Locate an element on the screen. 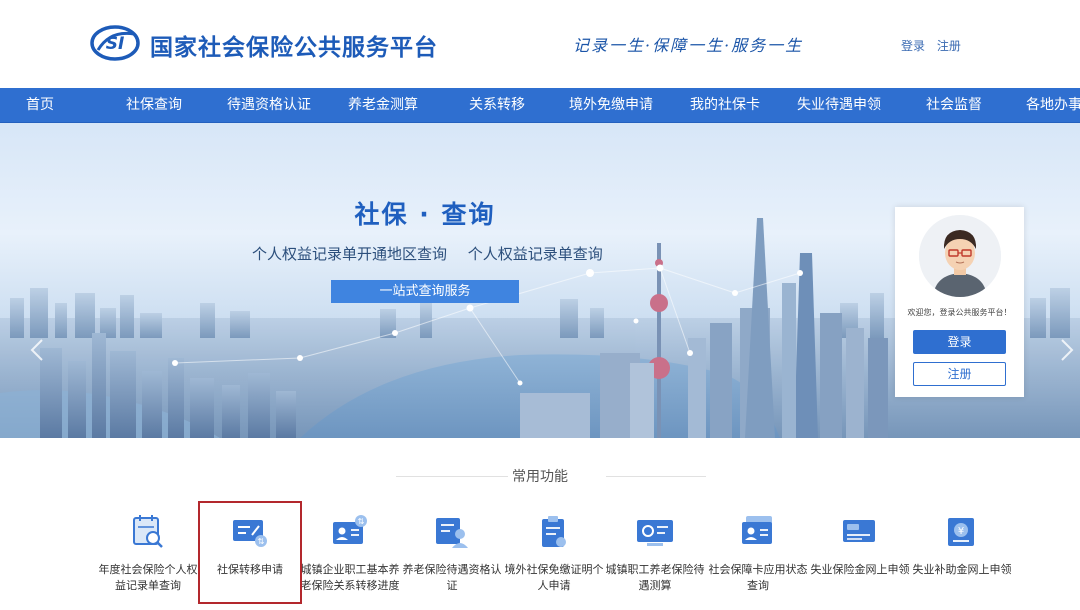 The width and height of the screenshot is (1080, 610). divider-right is located at coordinates (656, 476).